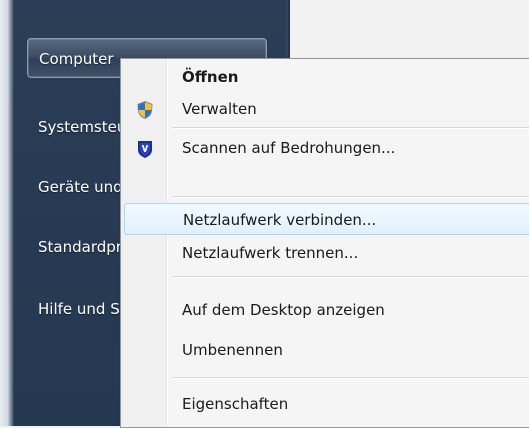 Image resolution: width=529 pixels, height=428 pixels. What do you see at coordinates (326, 77) in the screenshot?
I see `menu-item-open: Öffnen` at bounding box center [326, 77].